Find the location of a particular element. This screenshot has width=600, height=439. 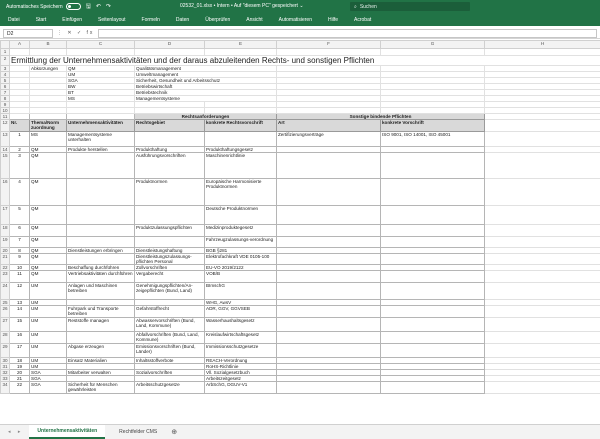

cell-nr: 3 is located at coordinates (19, 165).